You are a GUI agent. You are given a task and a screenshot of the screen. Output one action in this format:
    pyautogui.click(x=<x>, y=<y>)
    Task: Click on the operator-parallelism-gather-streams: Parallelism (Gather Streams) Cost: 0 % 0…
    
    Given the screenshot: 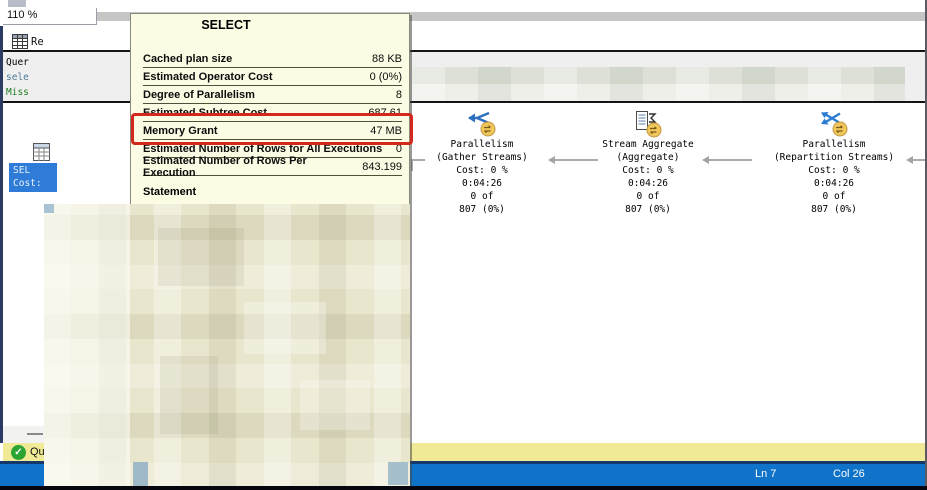 What is the action you would take?
    pyautogui.click(x=482, y=163)
    